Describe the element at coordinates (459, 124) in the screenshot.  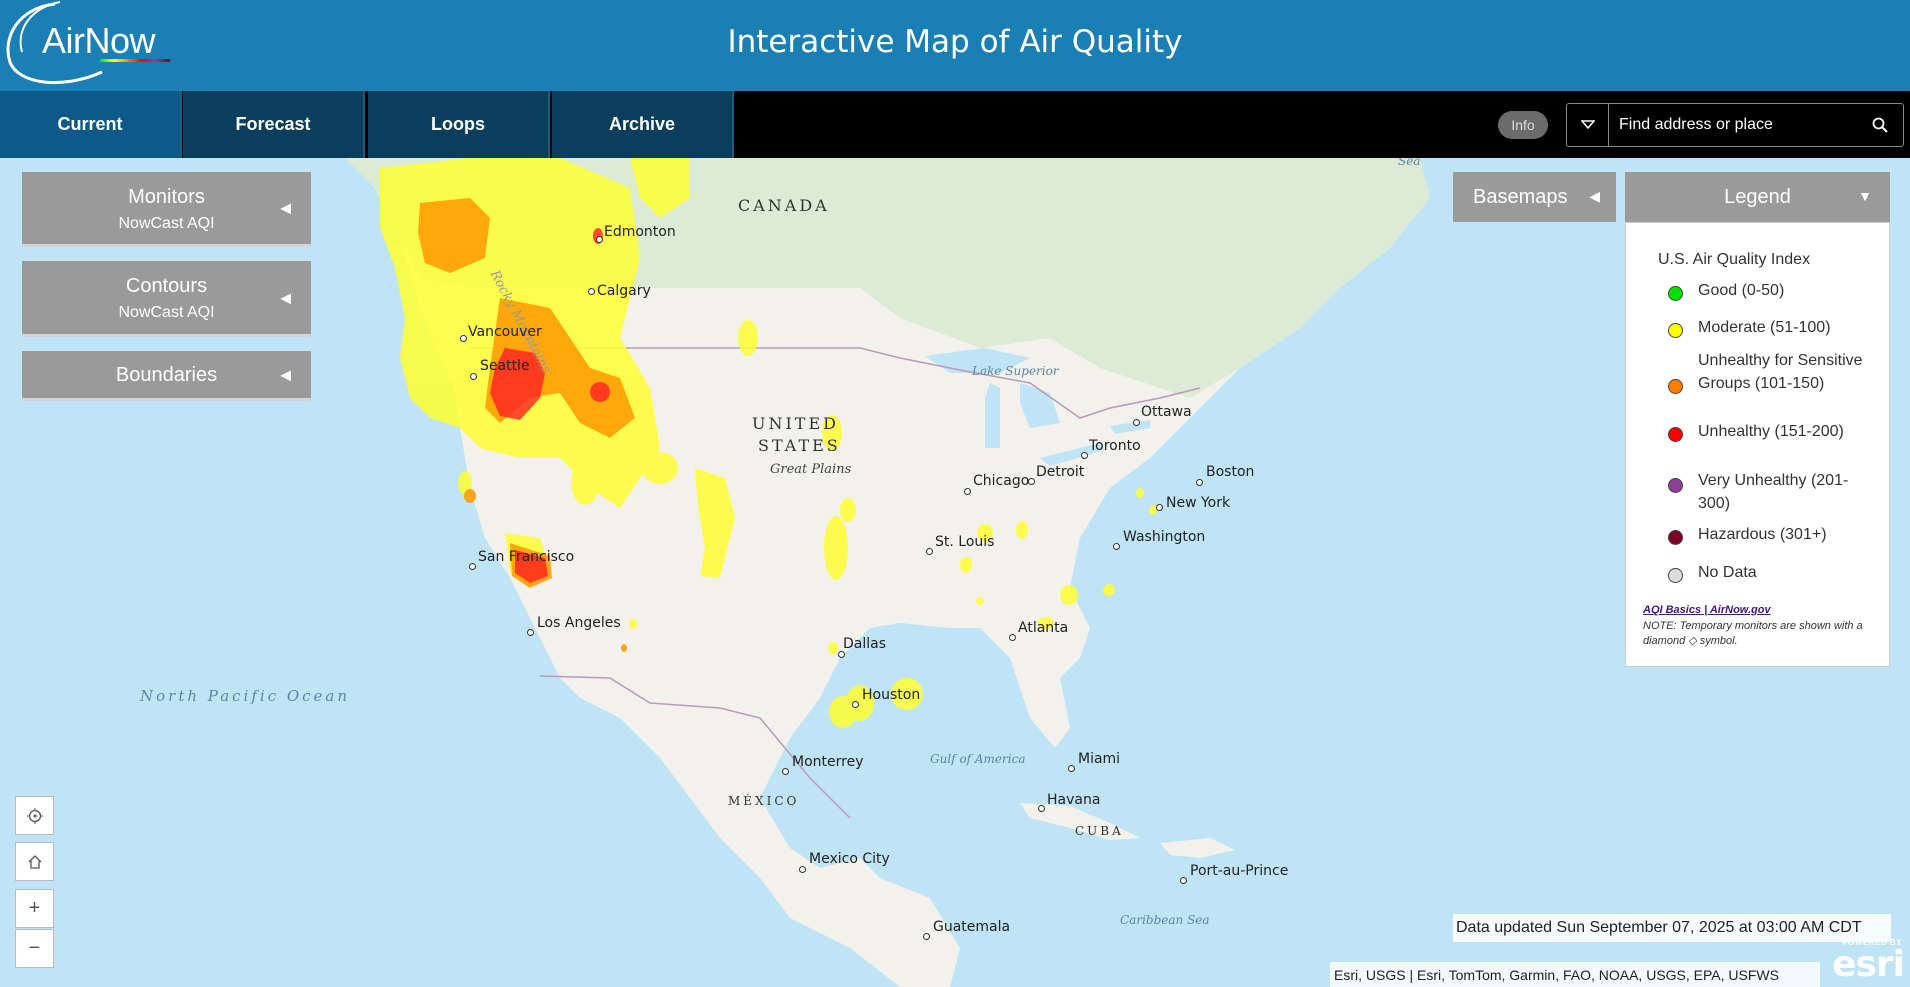
I see `tab-loops: Loops` at that location.